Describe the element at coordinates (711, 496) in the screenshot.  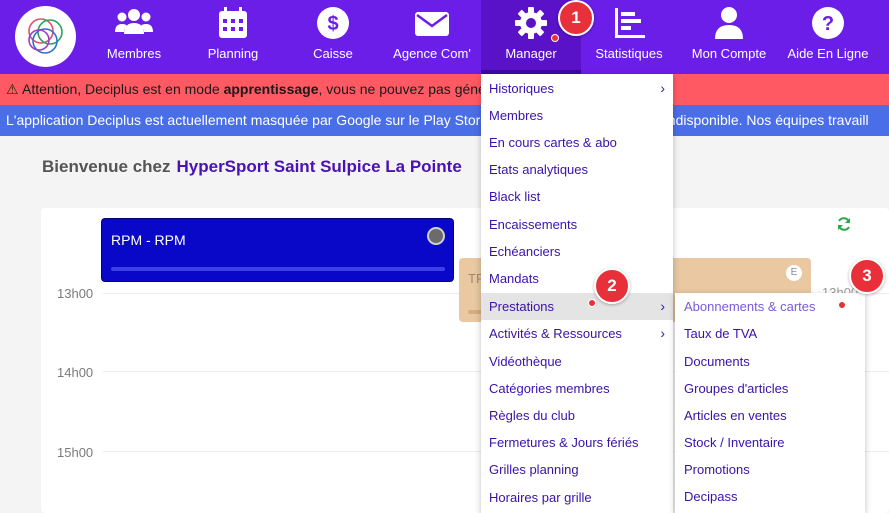
I see `submenu-item-label: Decipass` at that location.